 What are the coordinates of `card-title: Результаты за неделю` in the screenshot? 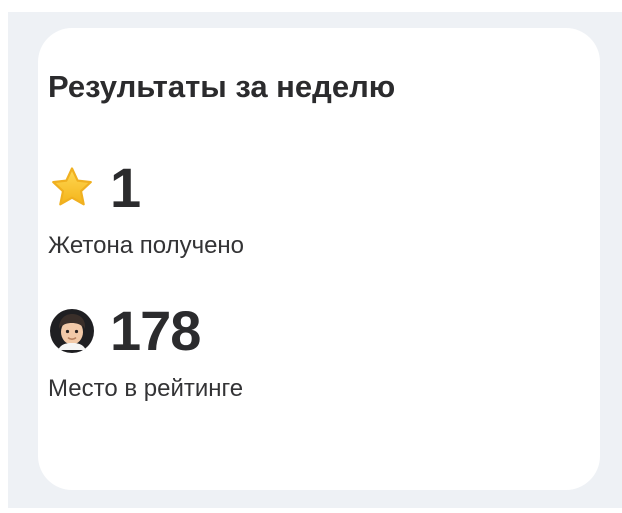 It's located at (222, 86).